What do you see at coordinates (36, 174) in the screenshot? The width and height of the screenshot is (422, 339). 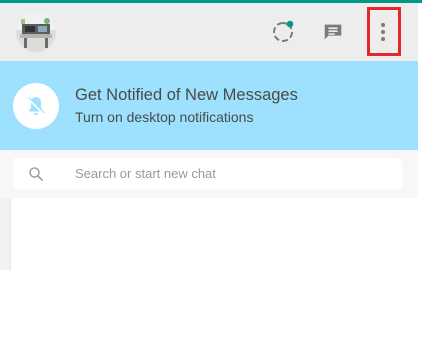 I see `search-icon` at bounding box center [36, 174].